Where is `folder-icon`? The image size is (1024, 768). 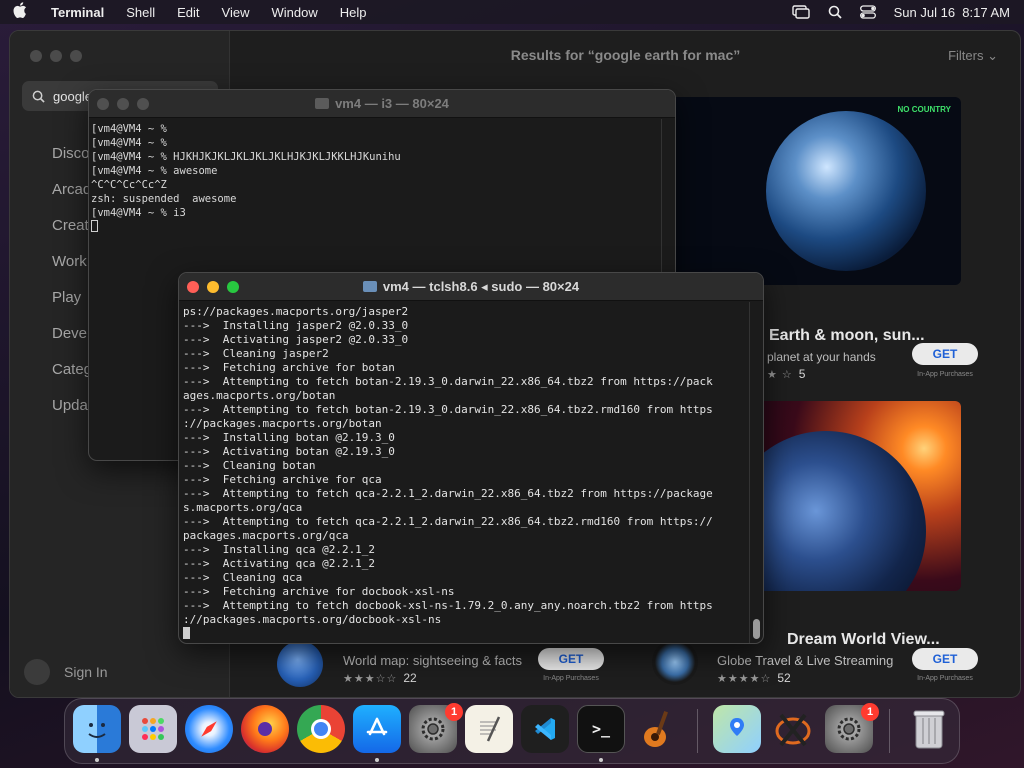
folder-icon is located at coordinates (322, 103).